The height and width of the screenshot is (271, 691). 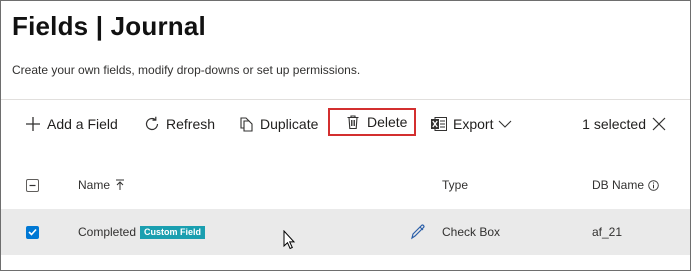 I want to click on field-name-cell: Completed Custom Field, so click(x=142, y=232).